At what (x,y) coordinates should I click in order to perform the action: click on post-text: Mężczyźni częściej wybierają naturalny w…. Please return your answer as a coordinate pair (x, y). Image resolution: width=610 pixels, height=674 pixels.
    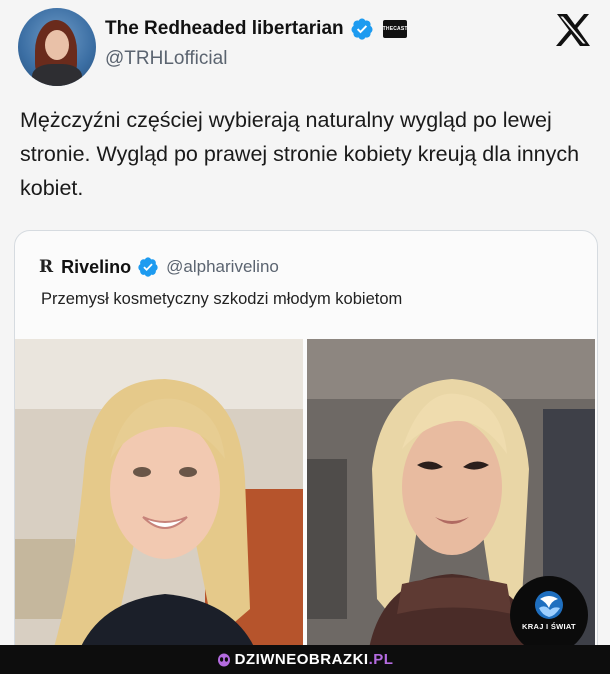
    Looking at the image, I should click on (300, 154).